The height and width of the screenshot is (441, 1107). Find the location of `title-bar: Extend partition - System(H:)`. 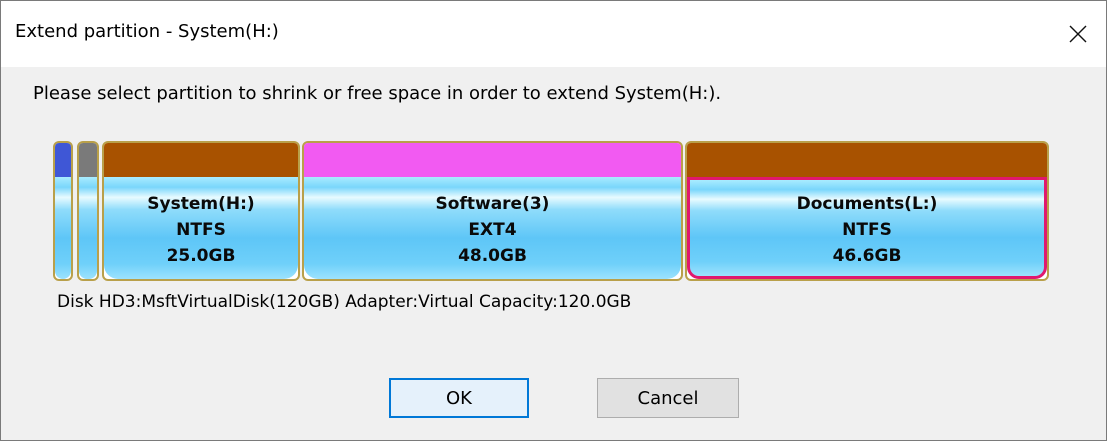

title-bar: Extend partition - System(H:) is located at coordinates (553, 34).